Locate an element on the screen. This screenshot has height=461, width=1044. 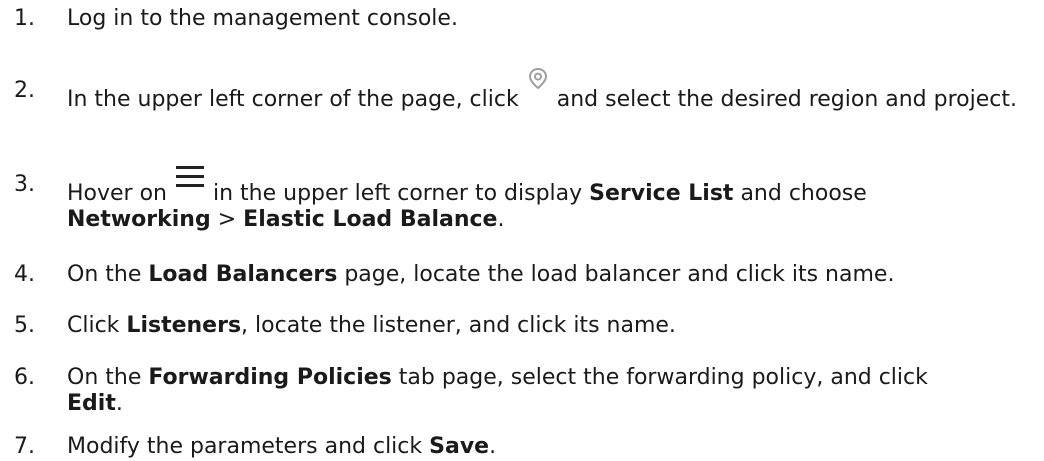
step-text-bold: Save is located at coordinates (459, 446).